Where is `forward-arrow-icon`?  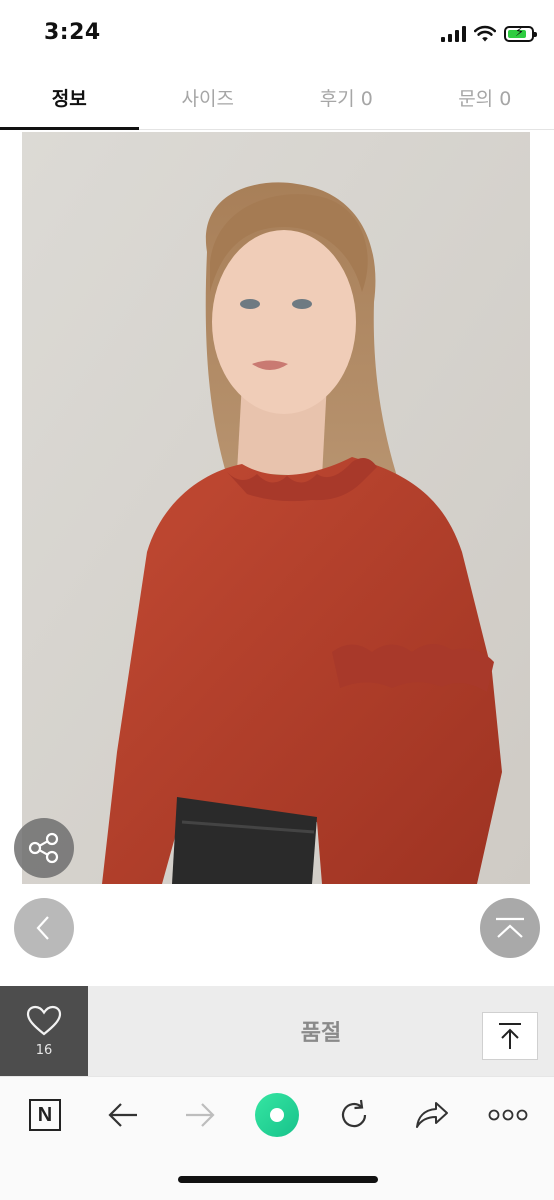
forward-arrow-icon is located at coordinates (200, 1115).